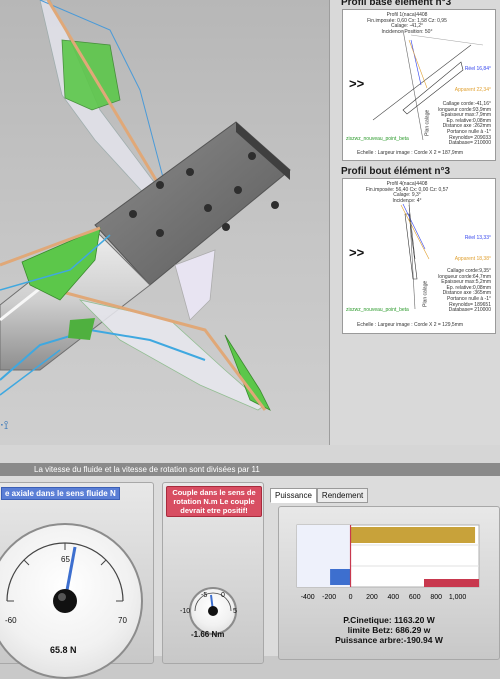 This screenshot has width=500, height=679. I want to click on profile-tip-title: Profil bout élément n°3, so click(396, 171).